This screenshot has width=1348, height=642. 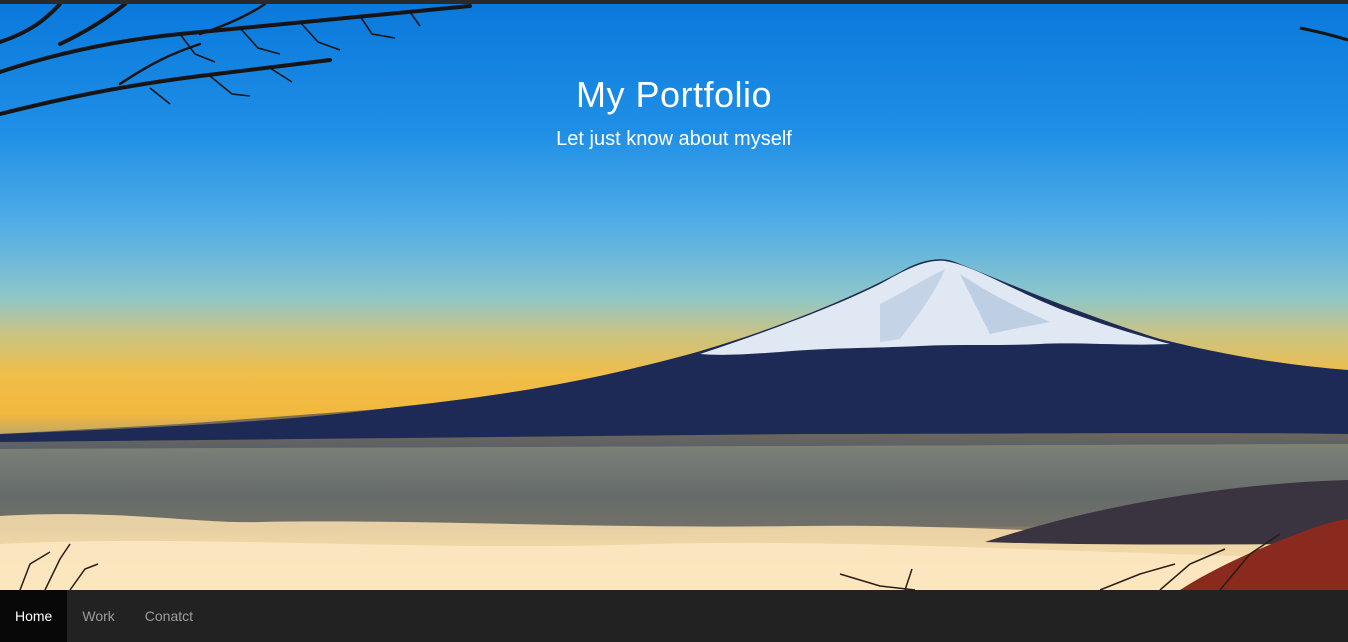 What do you see at coordinates (98, 616) in the screenshot?
I see `nav-item-work: Work` at bounding box center [98, 616].